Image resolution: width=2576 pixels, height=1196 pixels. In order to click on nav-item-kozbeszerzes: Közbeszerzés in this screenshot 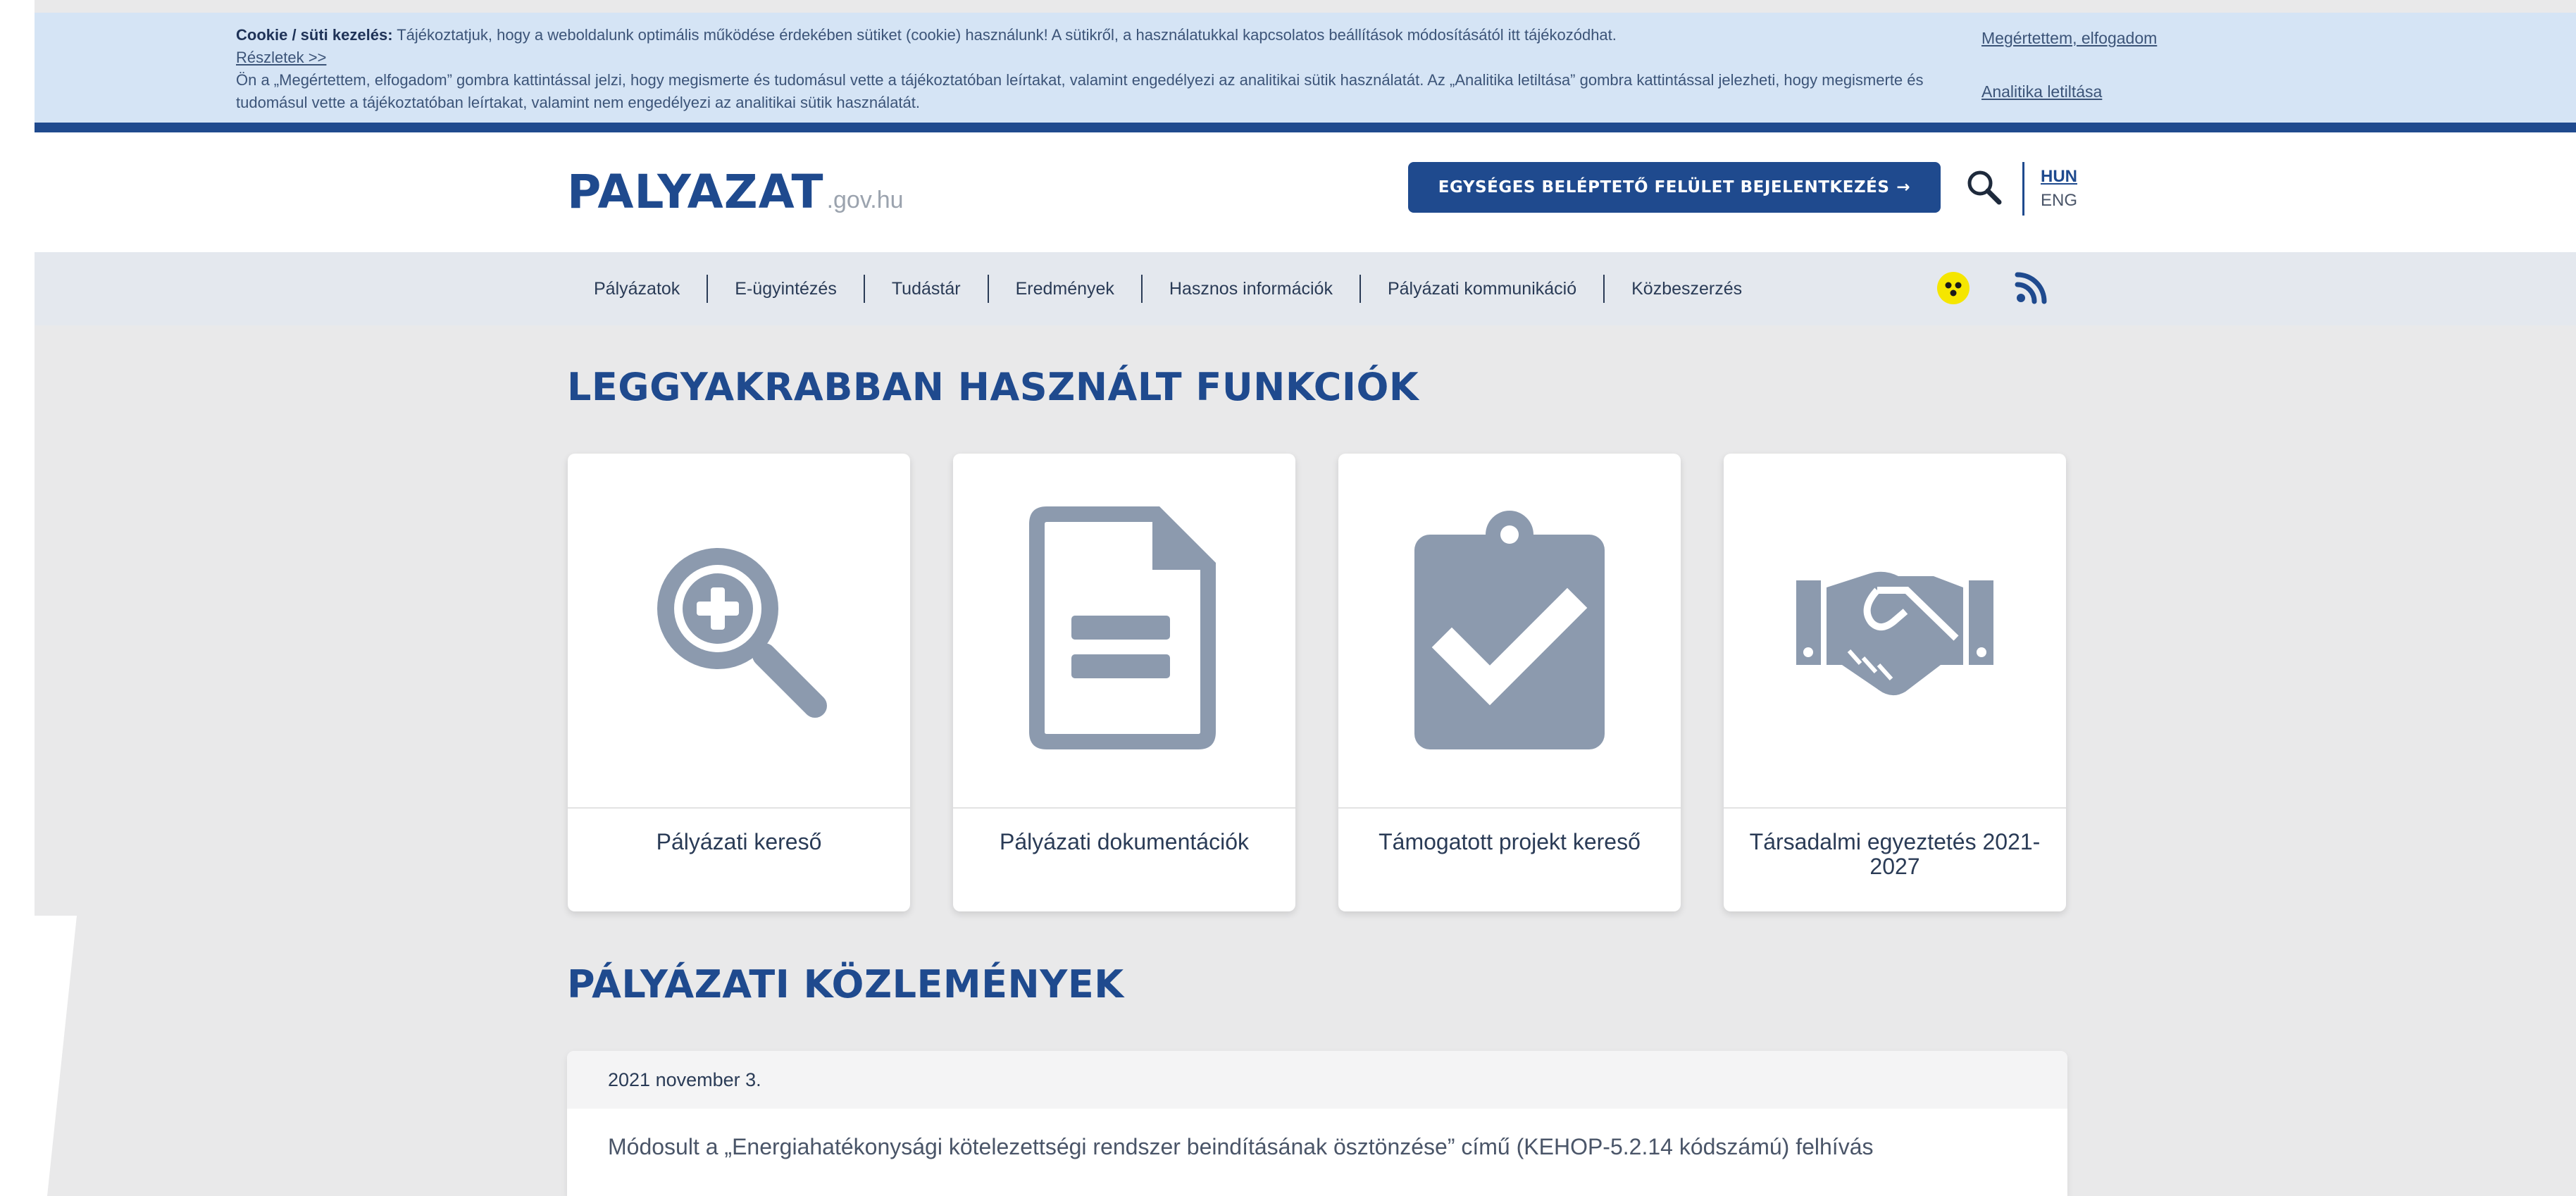, I will do `click(1686, 289)`.